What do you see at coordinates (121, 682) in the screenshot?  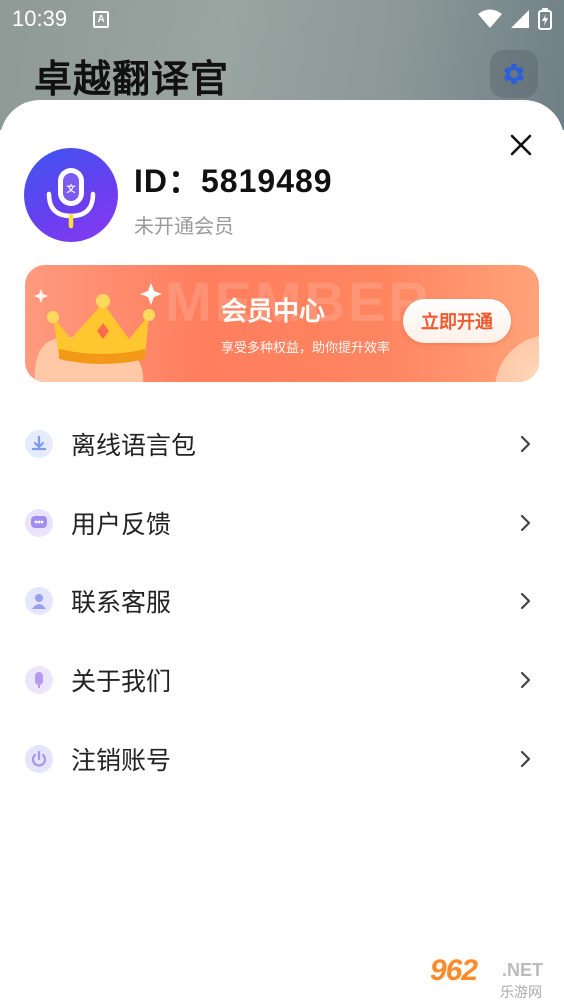 I see `menu-item-label: 关于我们` at bounding box center [121, 682].